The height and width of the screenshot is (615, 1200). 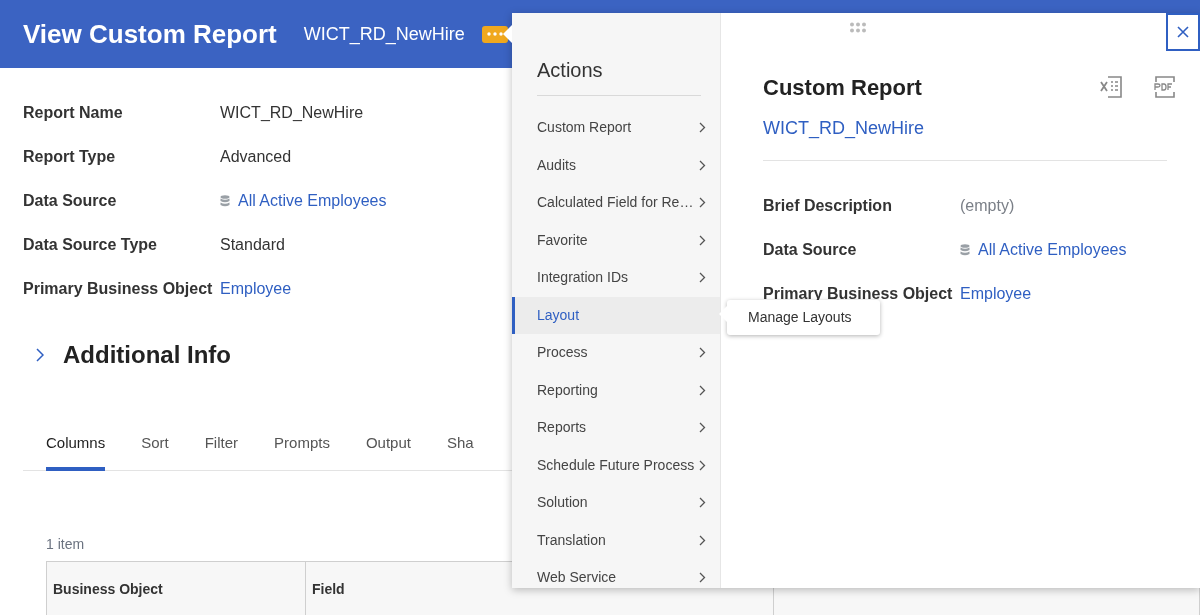 I want to click on menu-item: Reports, so click(x=616, y=428).